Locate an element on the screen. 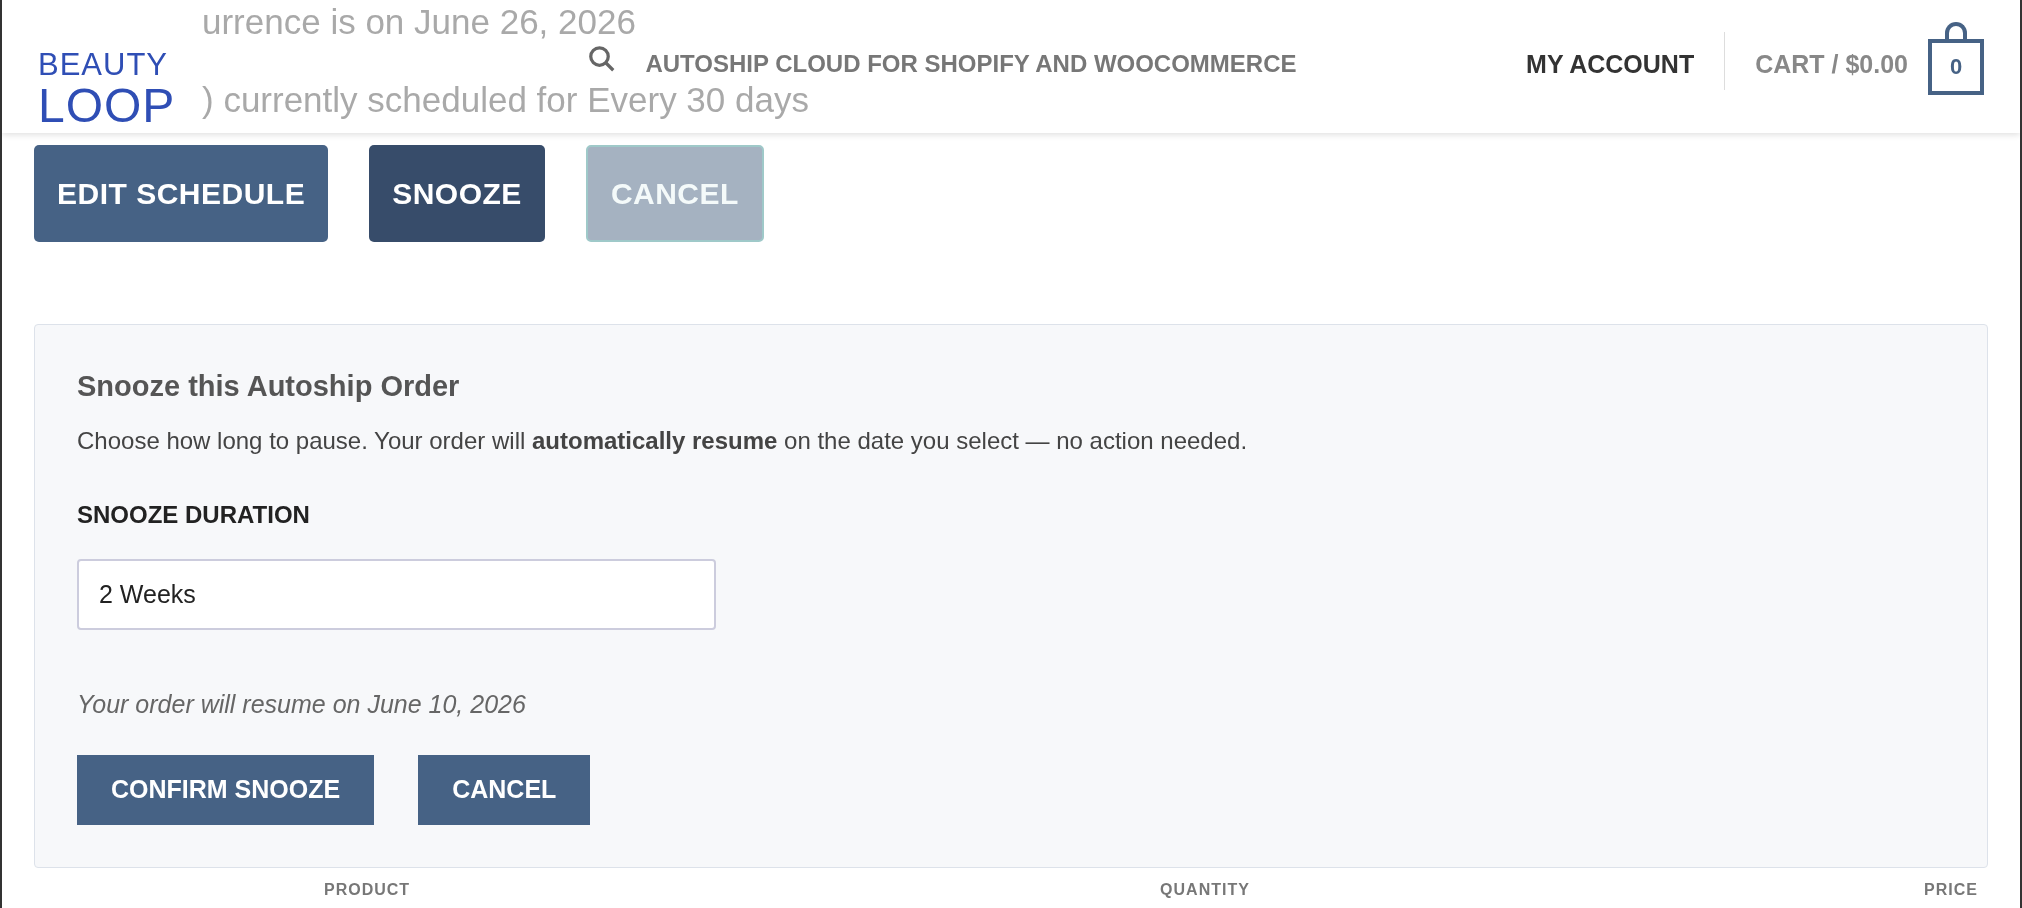 This screenshot has width=2022, height=908. duration-select: 2 Weeks is located at coordinates (396, 594).